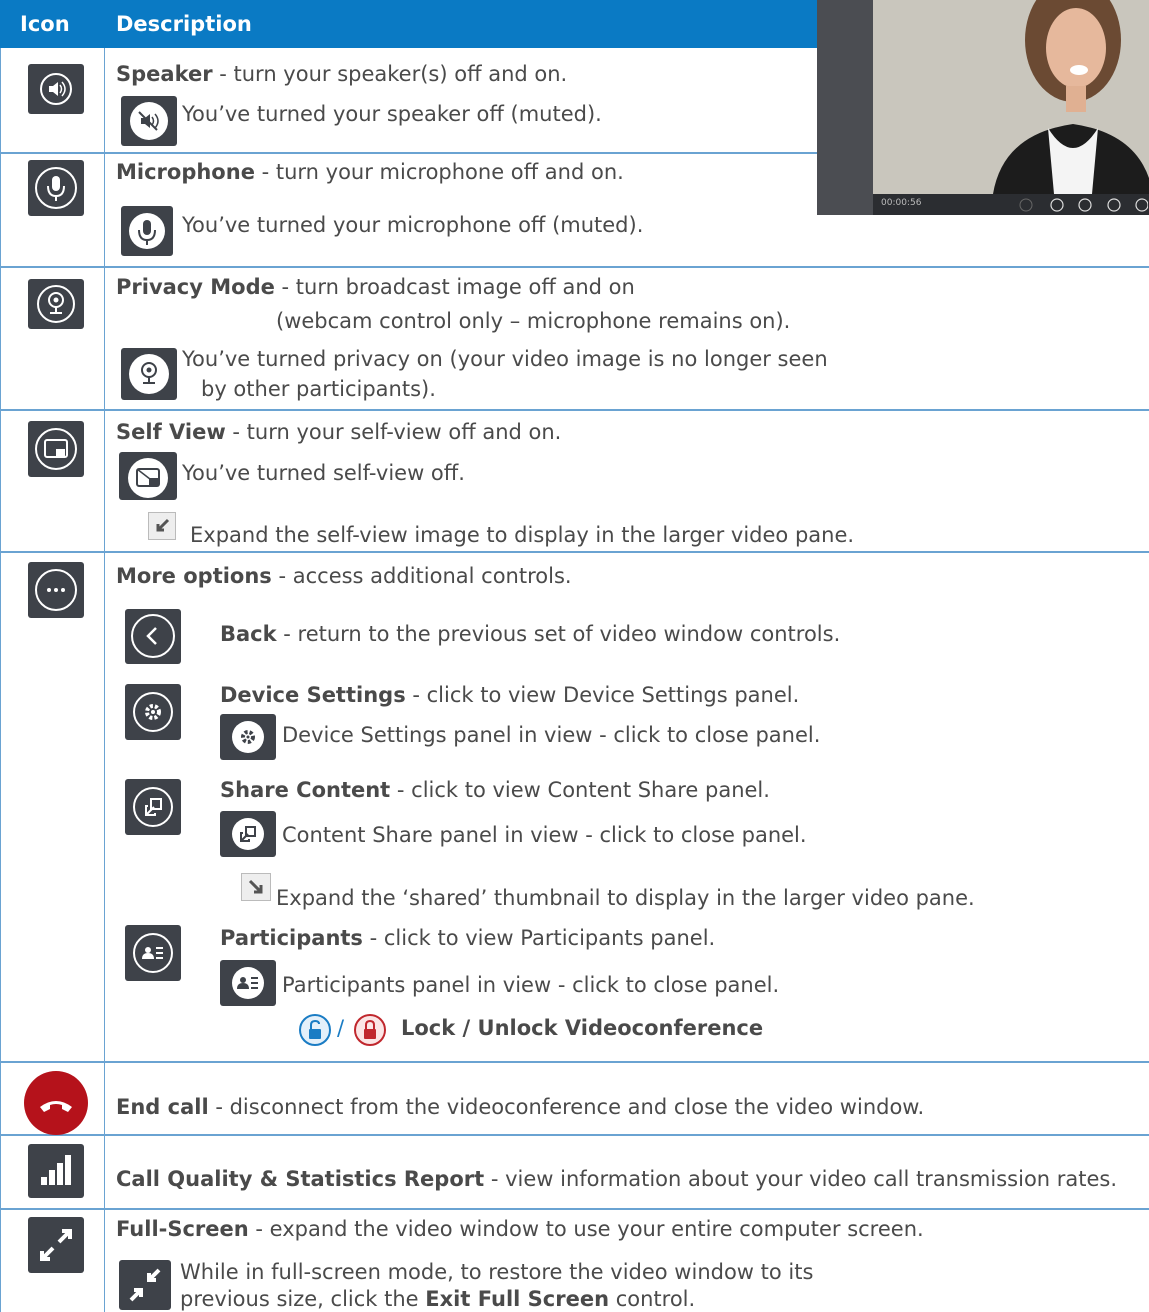  Describe the element at coordinates (318, 389) in the screenshot. I see `privacy-on-text-2: by other participants).` at that location.